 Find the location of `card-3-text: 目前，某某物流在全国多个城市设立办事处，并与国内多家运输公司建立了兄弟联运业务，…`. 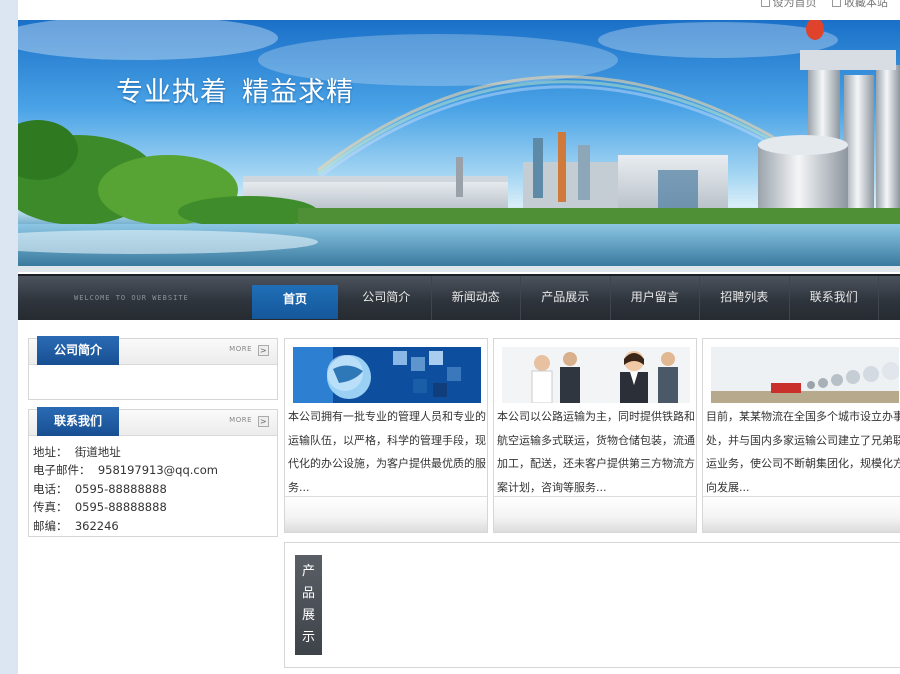

card-3-text: 目前，某某物流在全国多个城市设立办事处，并与国内多家运输公司建立了兄弟联运业务，… is located at coordinates (803, 452).